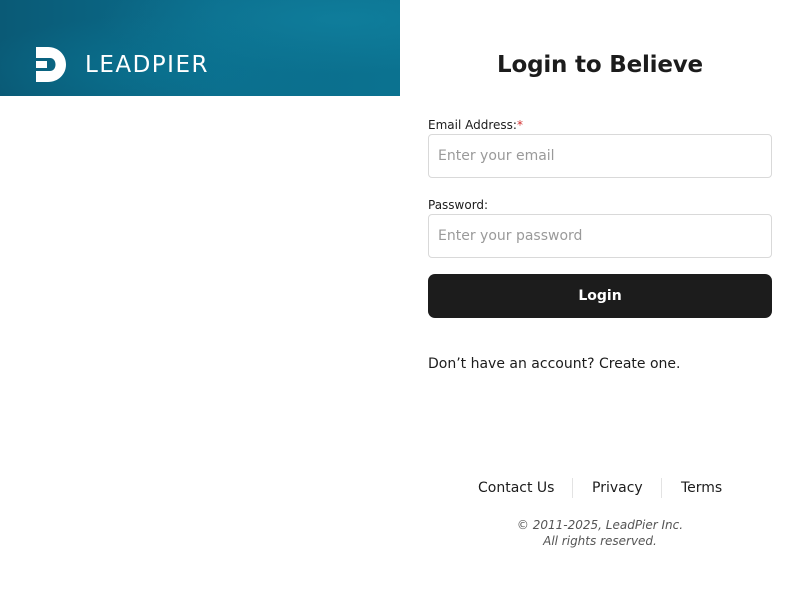 This screenshot has width=800, height=600. I want to click on footer-link-terms: Terms, so click(701, 488).